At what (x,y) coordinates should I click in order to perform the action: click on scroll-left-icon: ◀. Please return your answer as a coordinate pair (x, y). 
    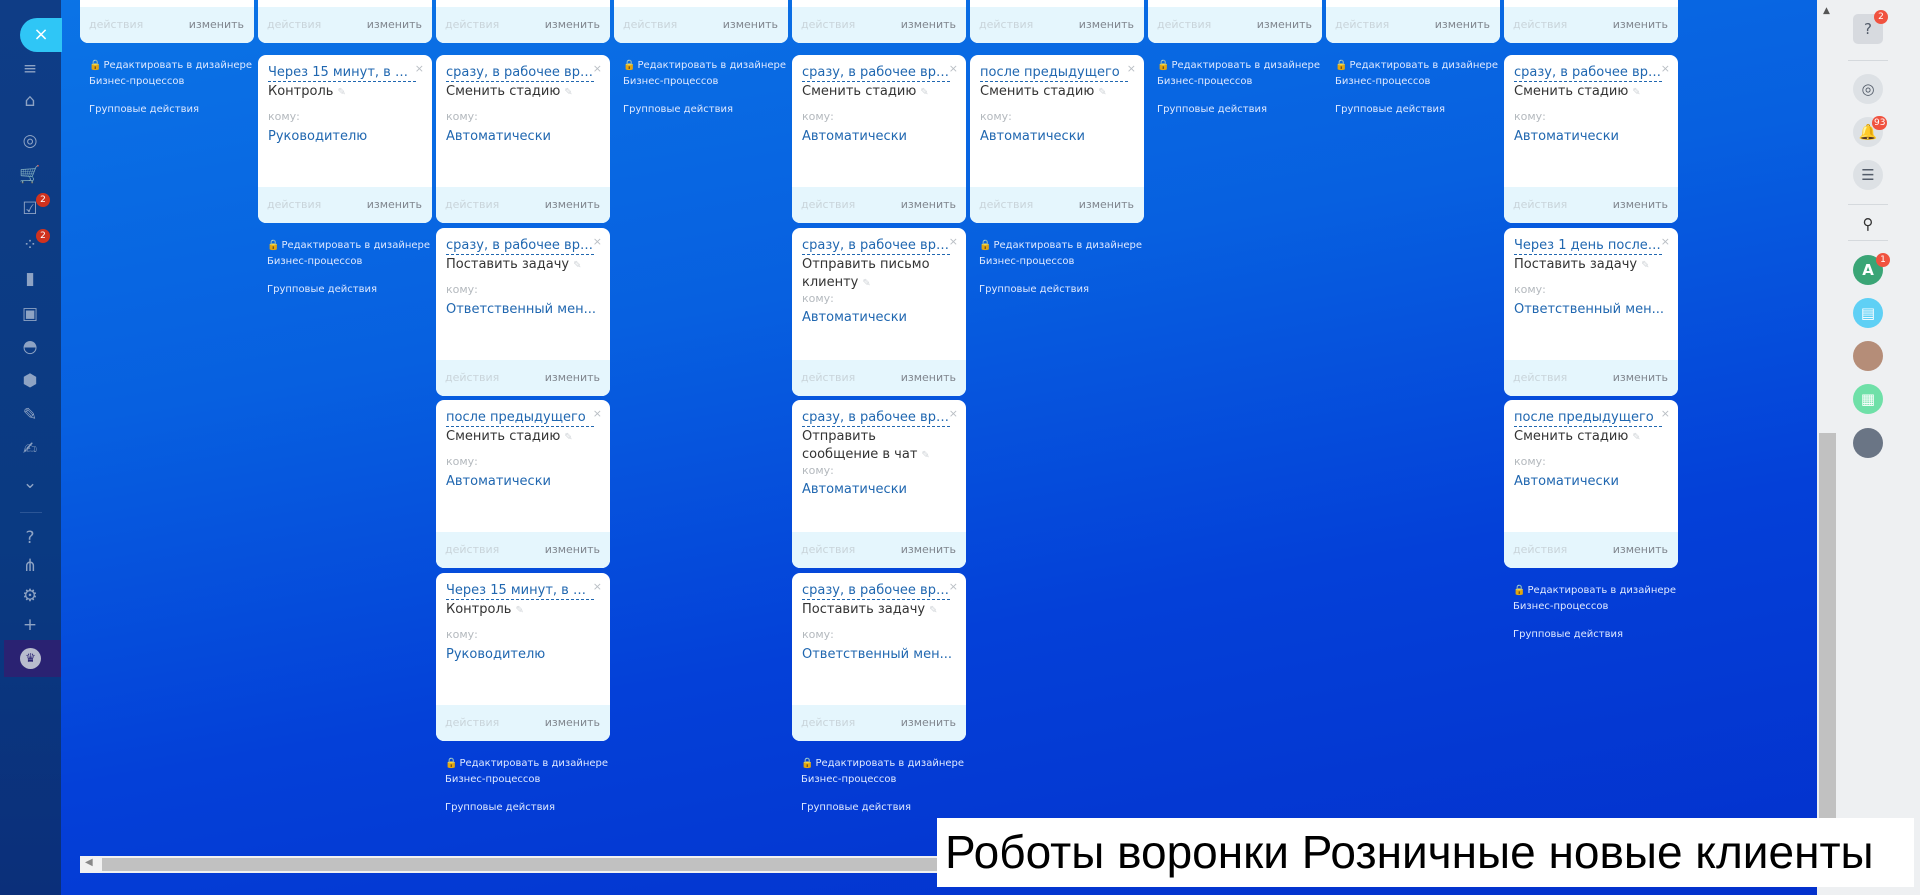
    Looking at the image, I should click on (89, 862).